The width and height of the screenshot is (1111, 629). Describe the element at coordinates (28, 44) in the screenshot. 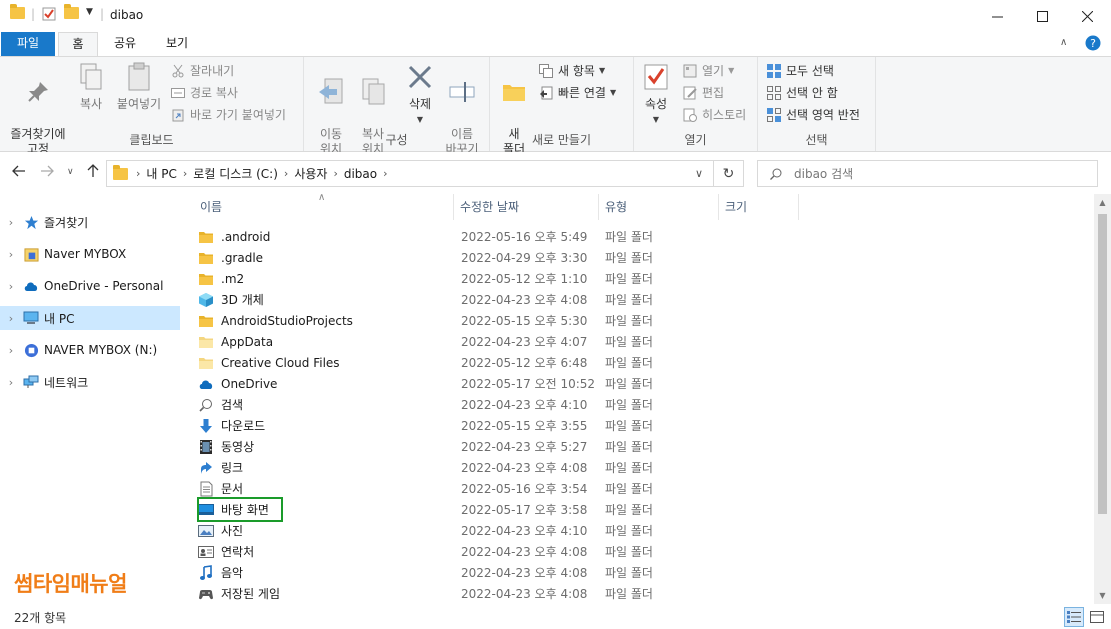

I see `tab-file: 파일` at that location.